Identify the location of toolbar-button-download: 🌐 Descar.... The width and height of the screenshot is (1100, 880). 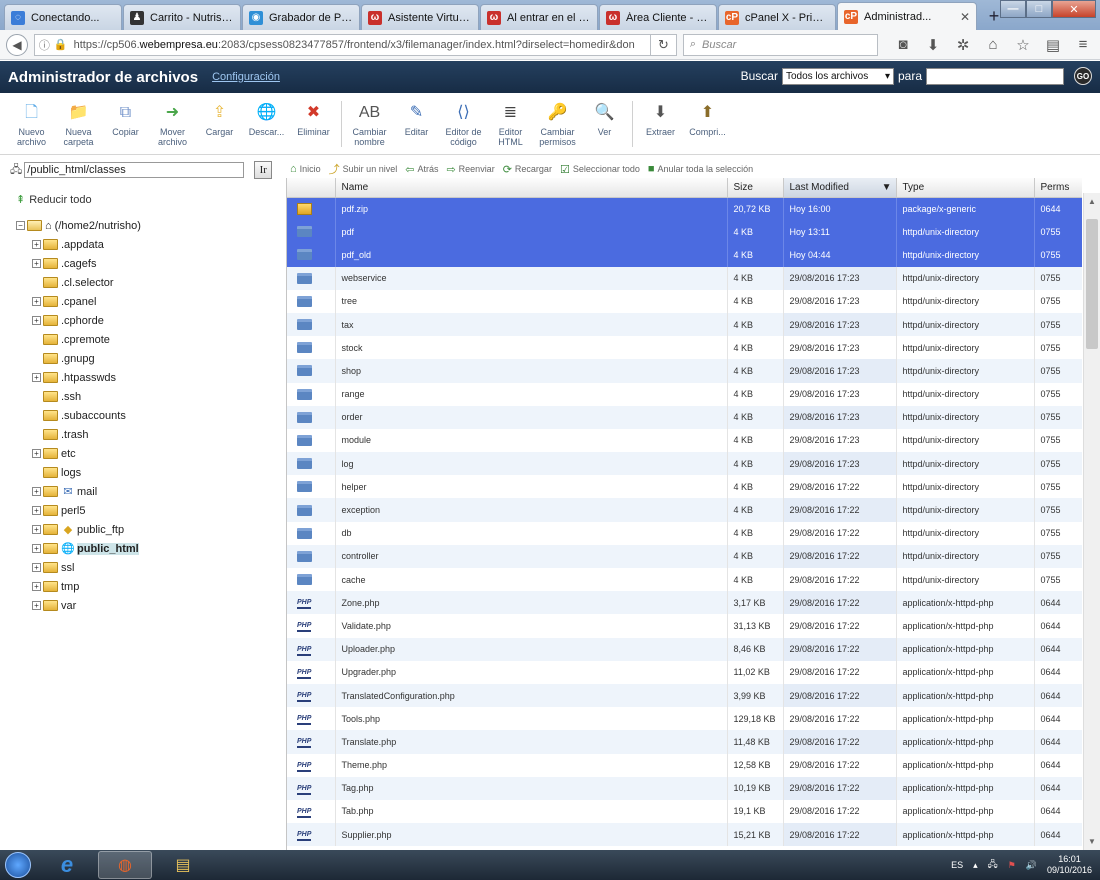
(266, 127).